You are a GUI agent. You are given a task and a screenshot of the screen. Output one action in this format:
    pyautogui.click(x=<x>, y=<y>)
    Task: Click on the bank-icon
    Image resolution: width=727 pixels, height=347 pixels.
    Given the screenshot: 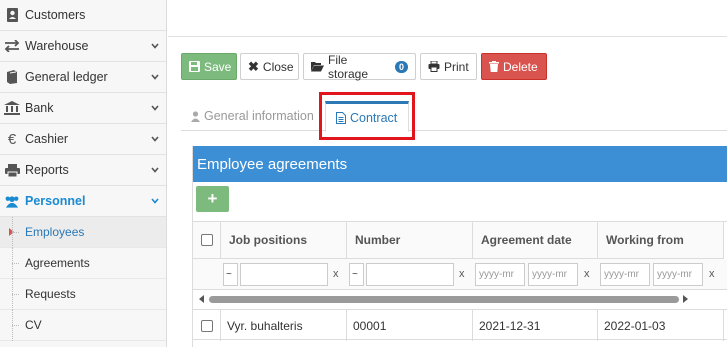 What is the action you would take?
    pyautogui.click(x=12, y=108)
    